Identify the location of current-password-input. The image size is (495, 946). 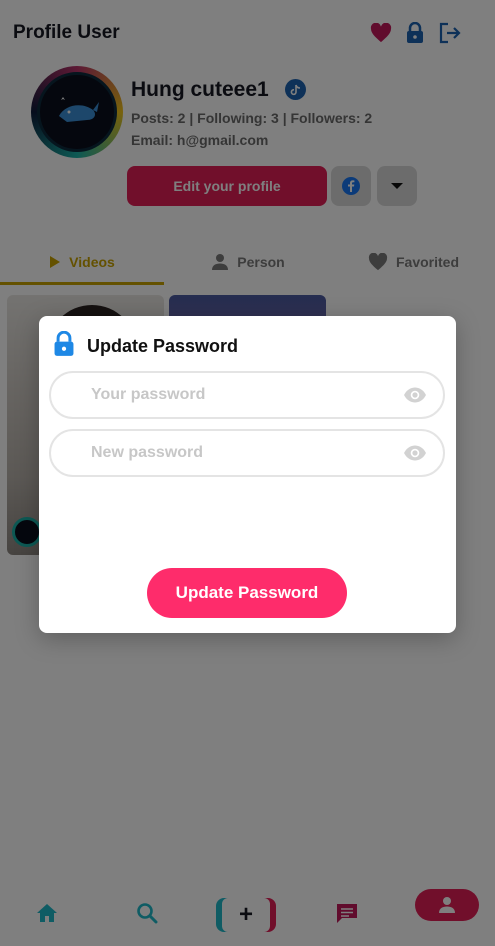
(241, 395).